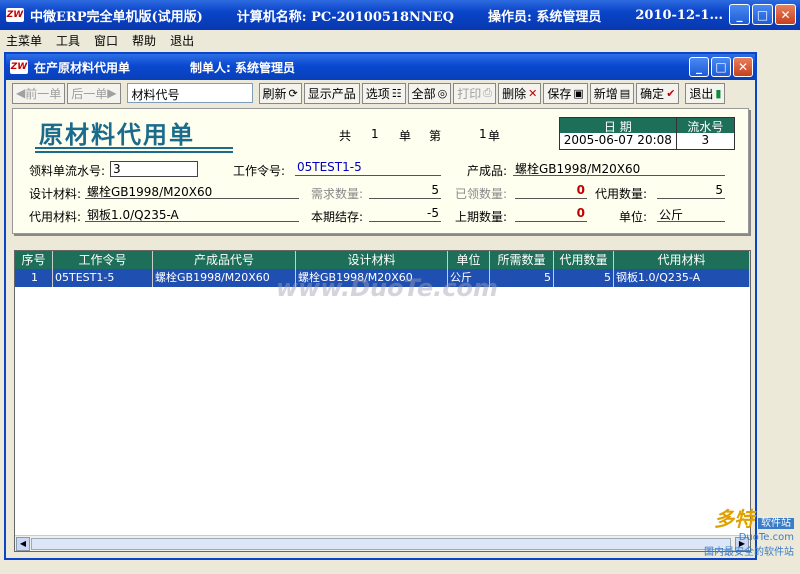 This screenshot has width=800, height=574. Describe the element at coordinates (68, 40) in the screenshot. I see `menu-tools: 工具` at that location.